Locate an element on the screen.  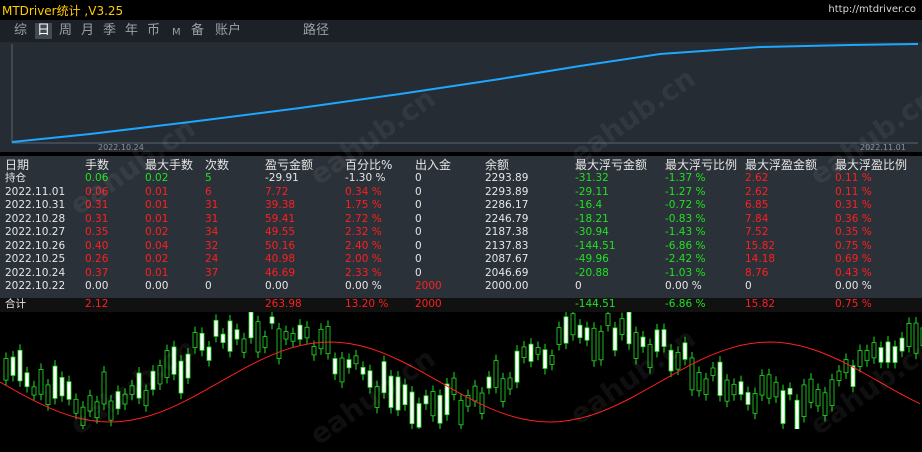
table-cell: 2046.69 is located at coordinates (507, 272).